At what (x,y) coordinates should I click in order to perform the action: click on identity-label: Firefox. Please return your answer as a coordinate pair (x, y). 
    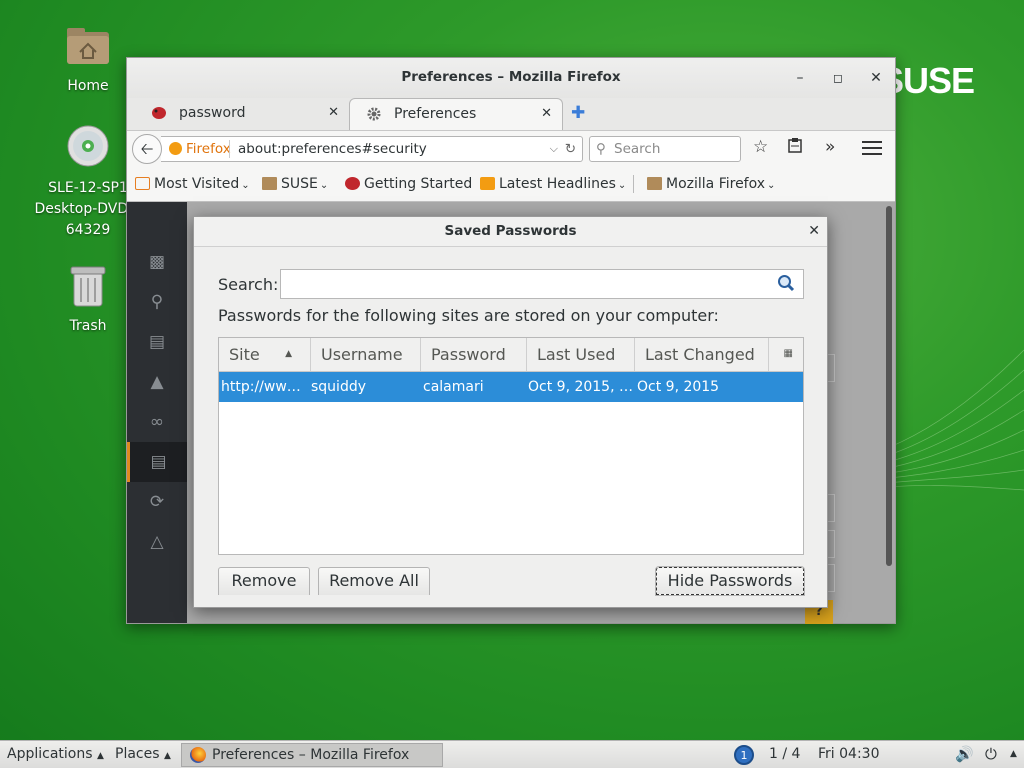
    Looking at the image, I should click on (208, 149).